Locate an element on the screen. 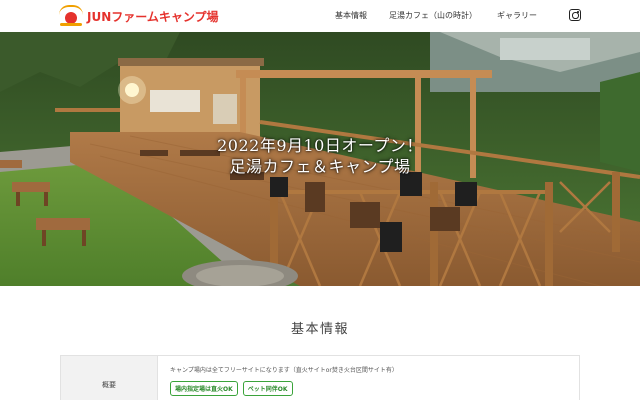 Image resolution: width=640 pixels, height=400 pixels. tag-pets: ペット同伴OK is located at coordinates (267, 388).